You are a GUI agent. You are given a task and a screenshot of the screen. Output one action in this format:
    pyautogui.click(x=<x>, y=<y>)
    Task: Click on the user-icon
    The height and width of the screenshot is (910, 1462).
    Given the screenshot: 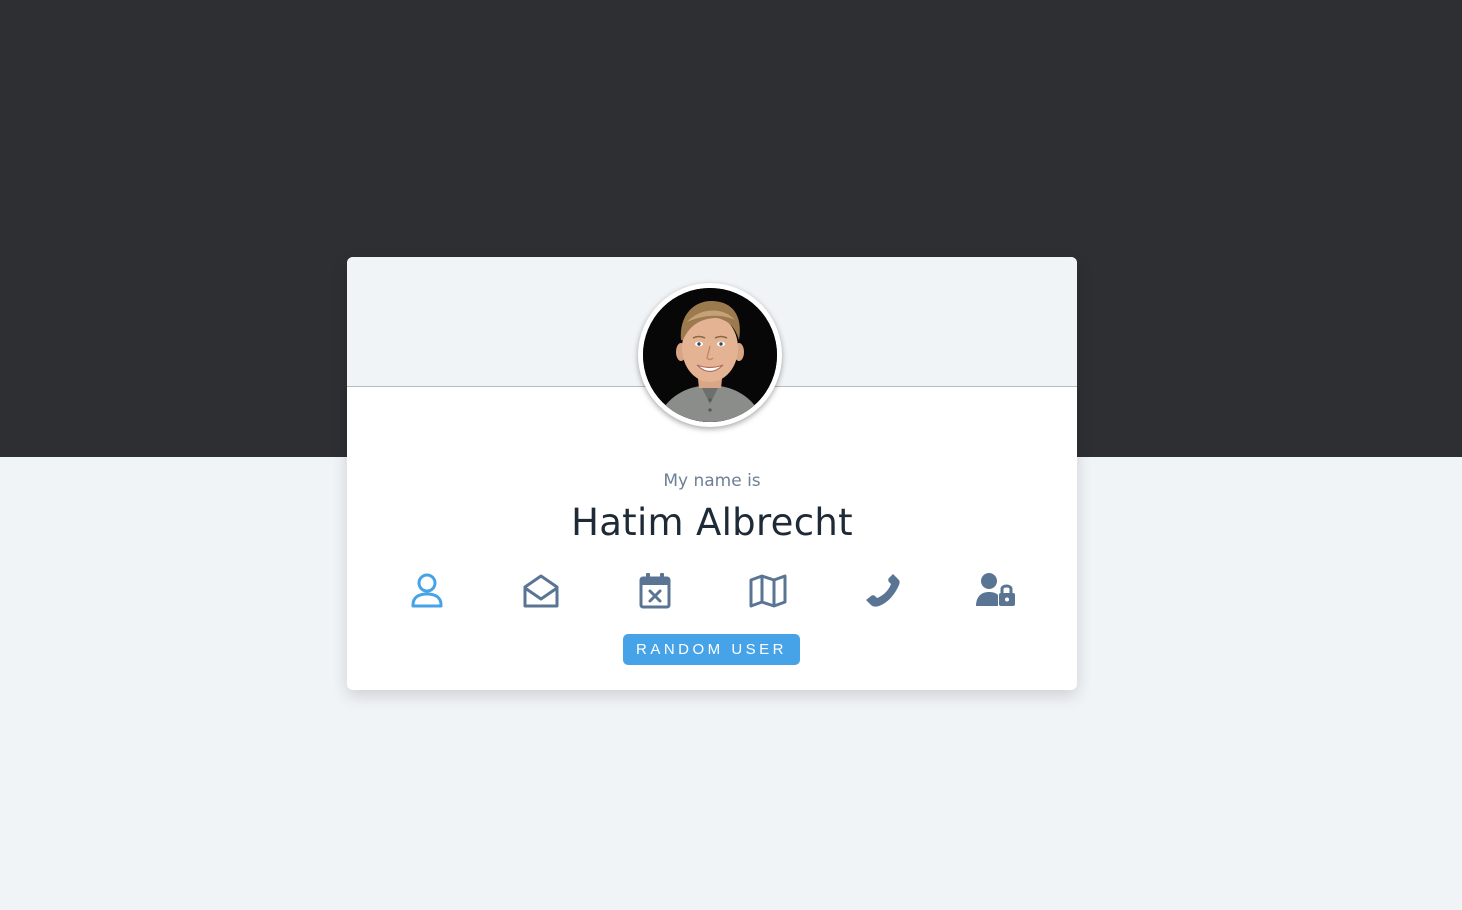 What is the action you would take?
    pyautogui.click(x=427, y=591)
    